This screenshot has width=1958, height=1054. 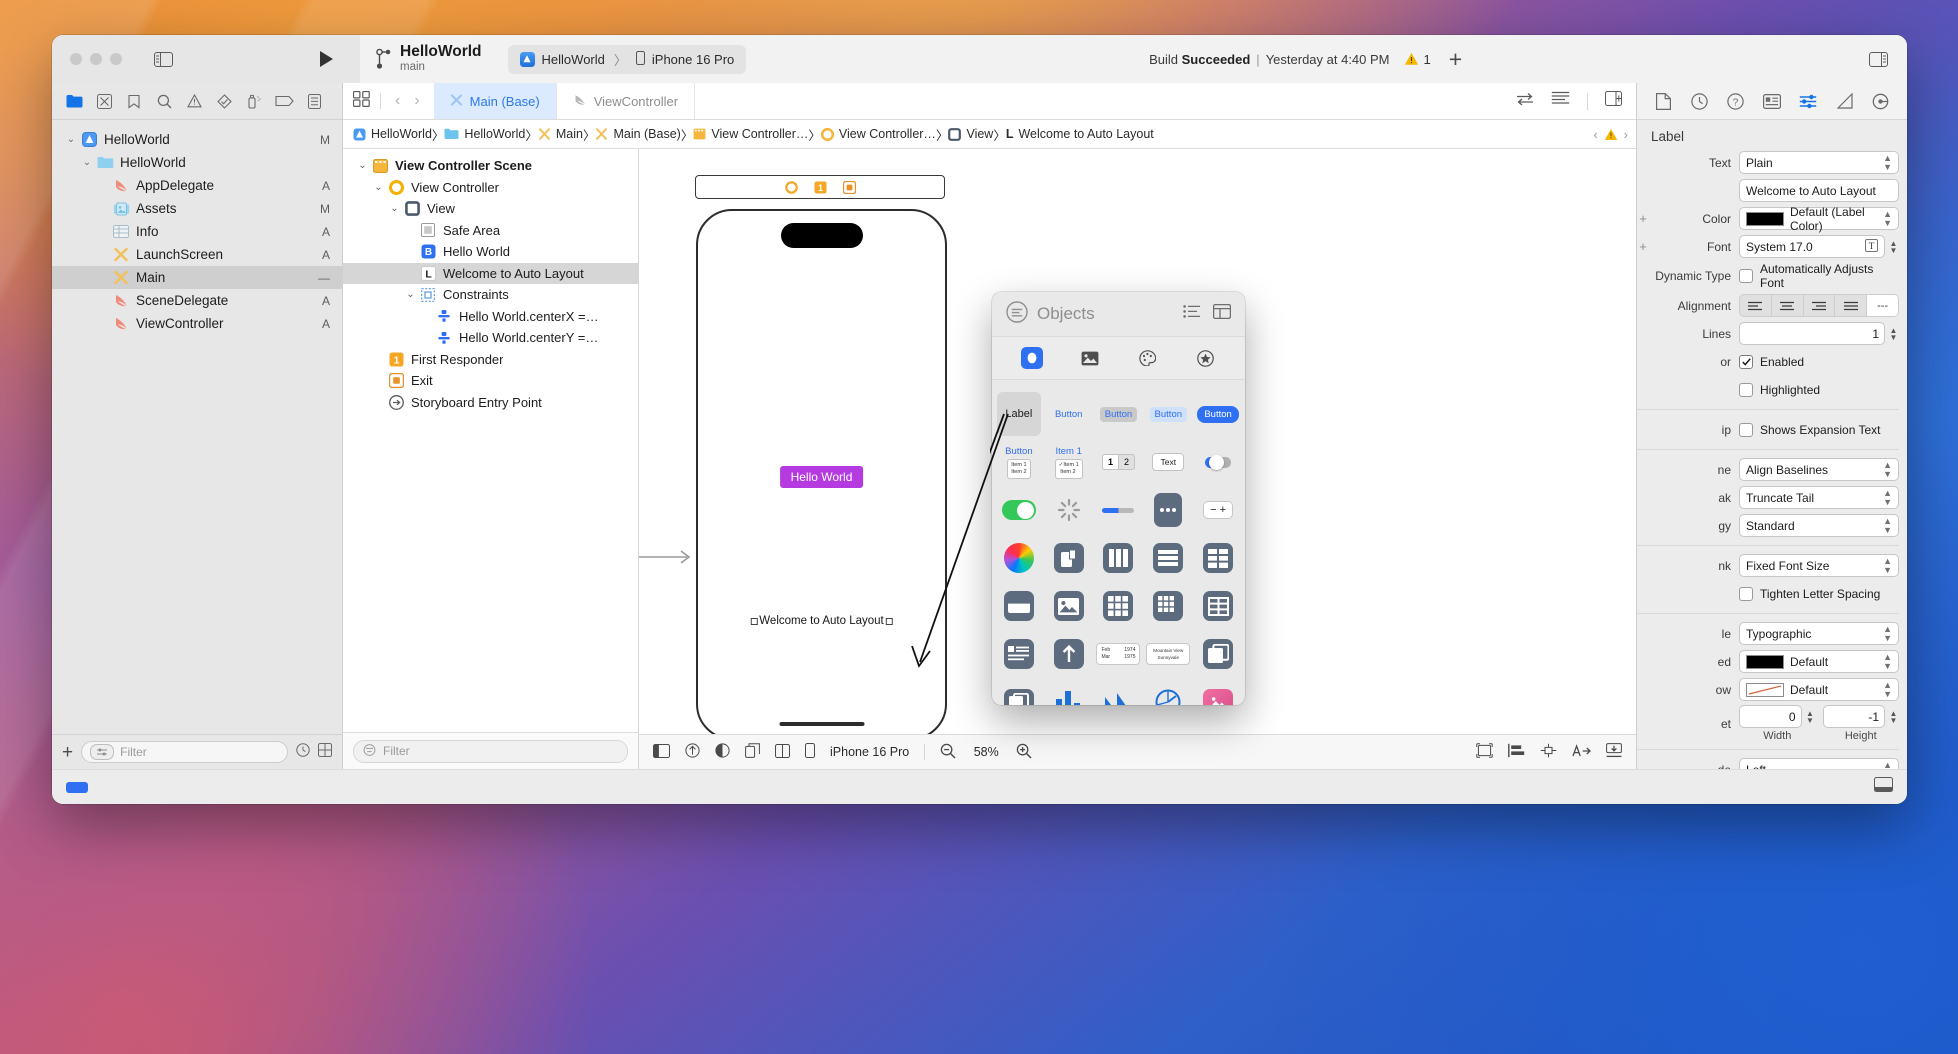 What do you see at coordinates (560, 134) in the screenshot?
I see `breadcrumb-item-2: Main` at bounding box center [560, 134].